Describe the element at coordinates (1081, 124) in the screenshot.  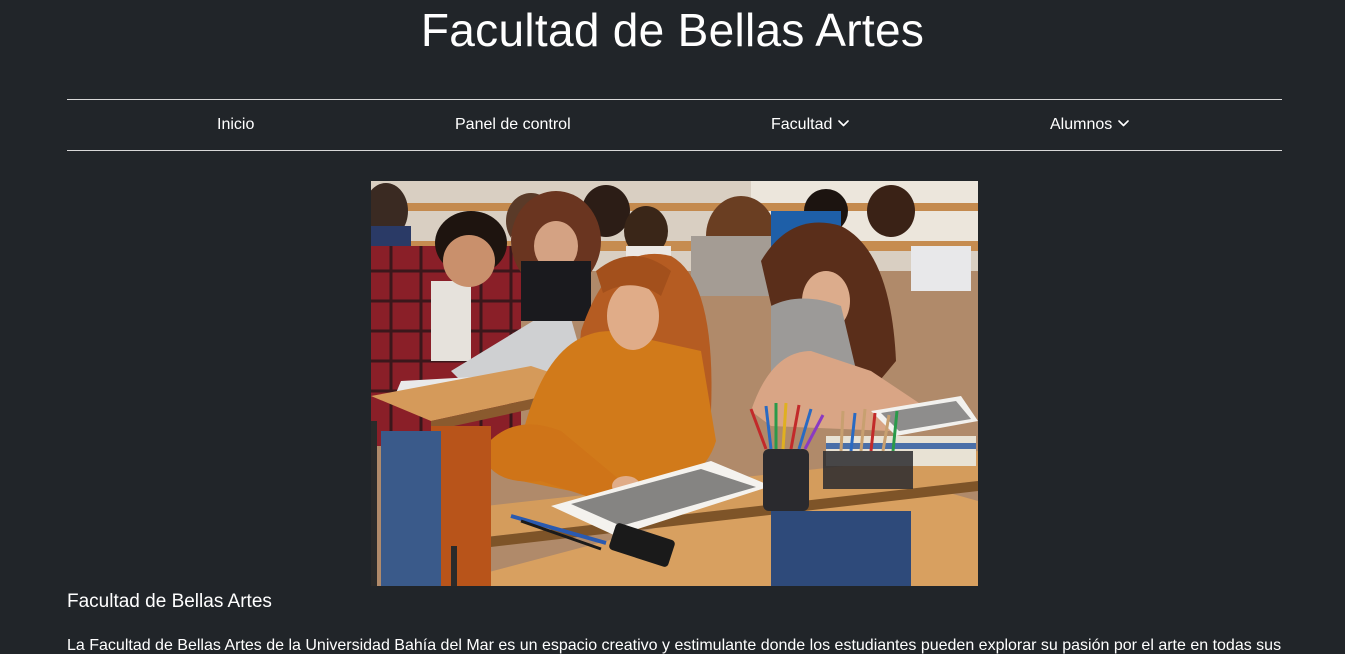
I see `nav-item-label: Alumnos` at that location.